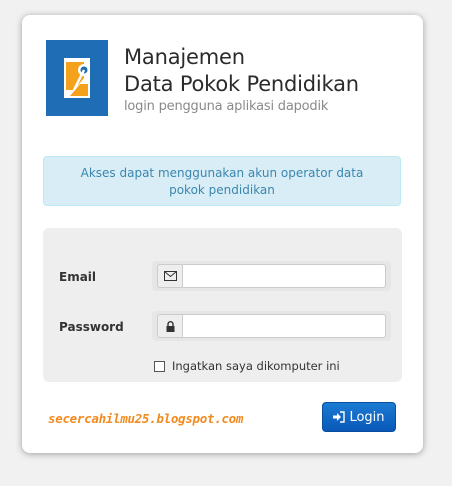  I want to click on remember-checkbox, so click(159, 366).